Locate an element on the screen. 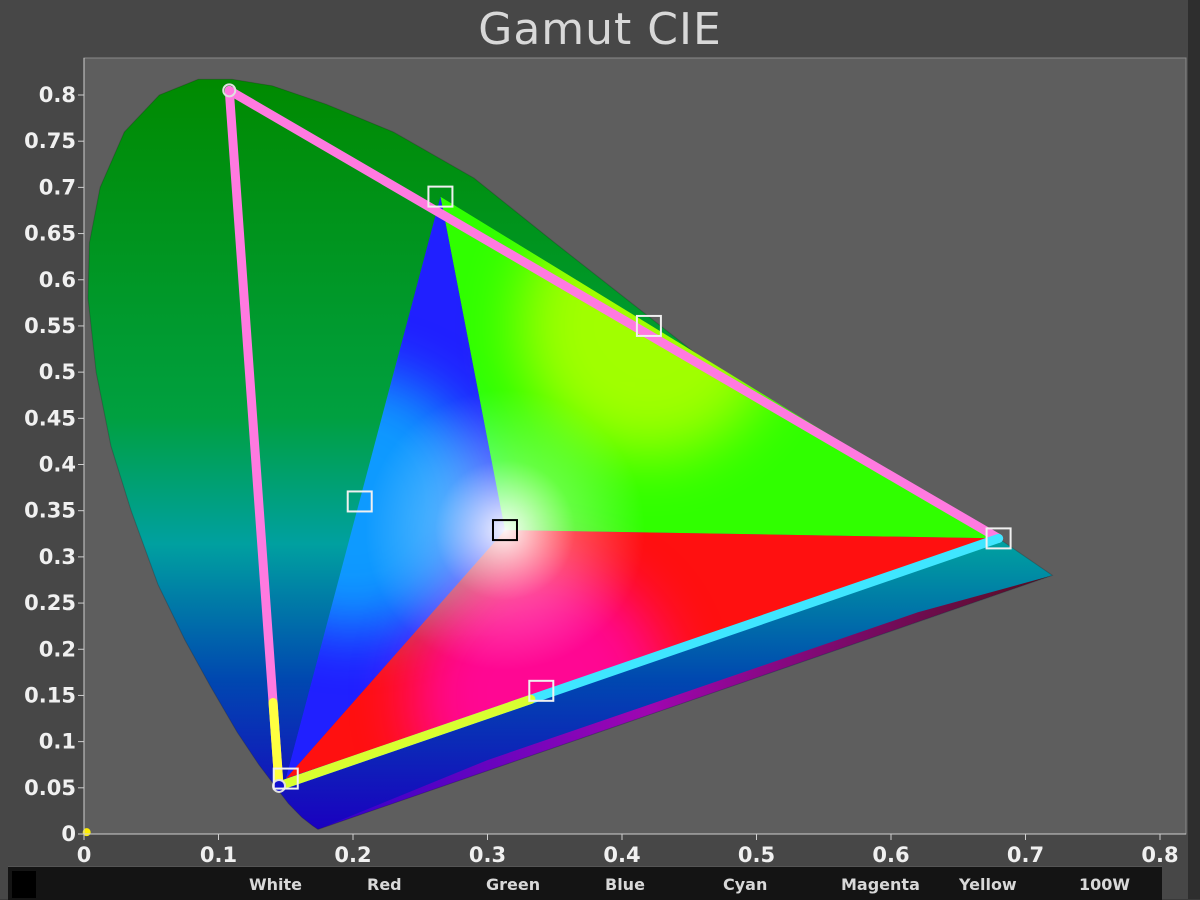 This screenshot has height=900, width=1200. legend-item-yellow: Yellow is located at coordinates (988, 884).